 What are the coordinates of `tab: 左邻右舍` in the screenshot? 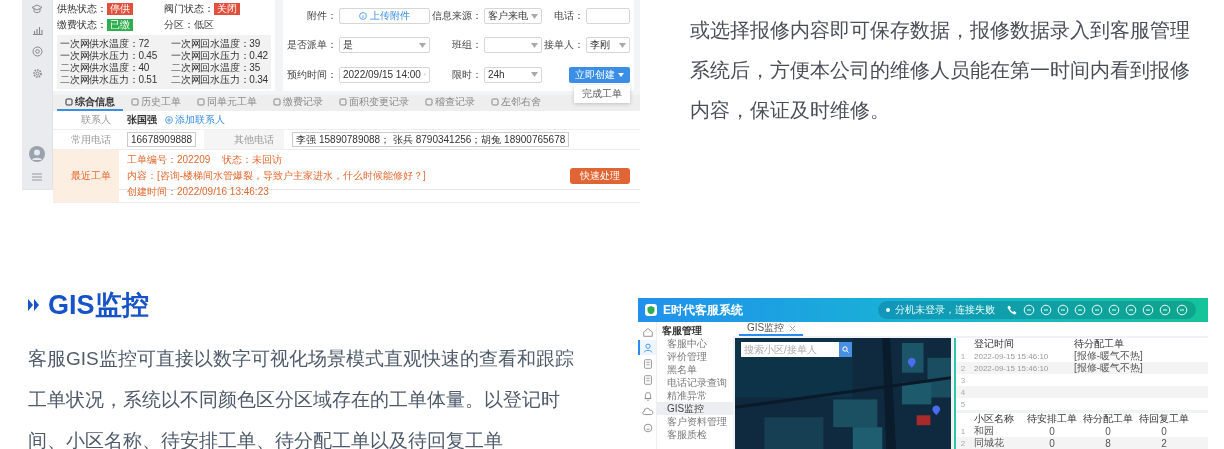 It's located at (516, 103).